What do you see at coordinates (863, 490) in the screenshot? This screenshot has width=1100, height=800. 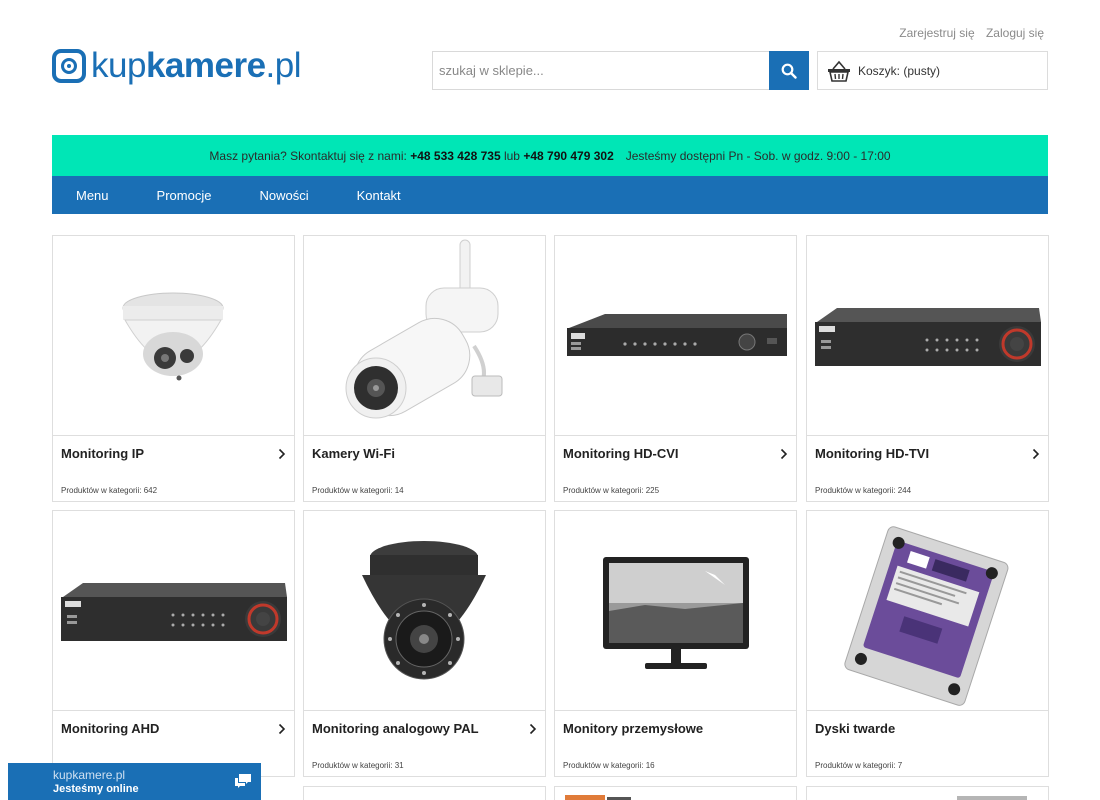 I see `category-count: Produktów w kategorii: 244` at bounding box center [863, 490].